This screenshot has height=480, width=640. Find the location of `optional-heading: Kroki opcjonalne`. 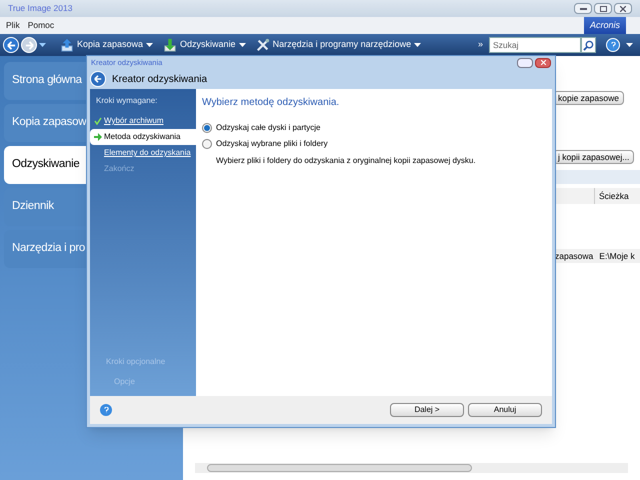

optional-heading: Kroki opcjonalne is located at coordinates (135, 362).